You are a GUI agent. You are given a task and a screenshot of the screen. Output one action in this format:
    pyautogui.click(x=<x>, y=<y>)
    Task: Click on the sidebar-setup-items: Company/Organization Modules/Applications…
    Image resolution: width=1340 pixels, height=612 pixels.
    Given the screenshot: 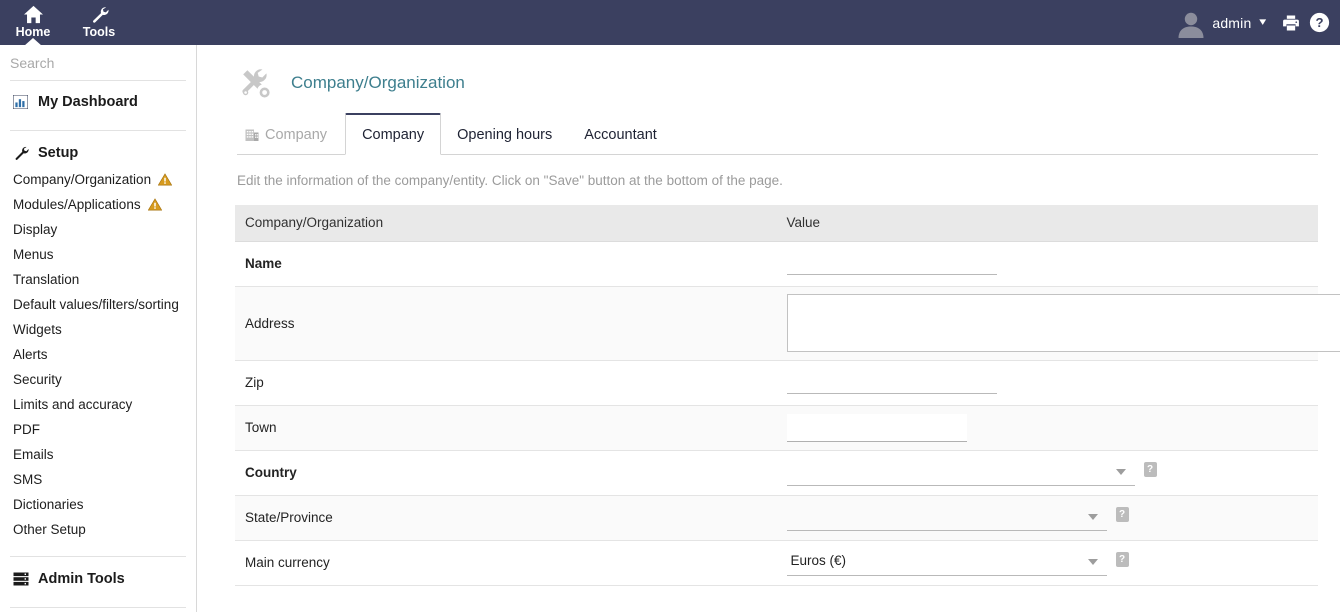 What is the action you would take?
    pyautogui.click(x=98, y=354)
    